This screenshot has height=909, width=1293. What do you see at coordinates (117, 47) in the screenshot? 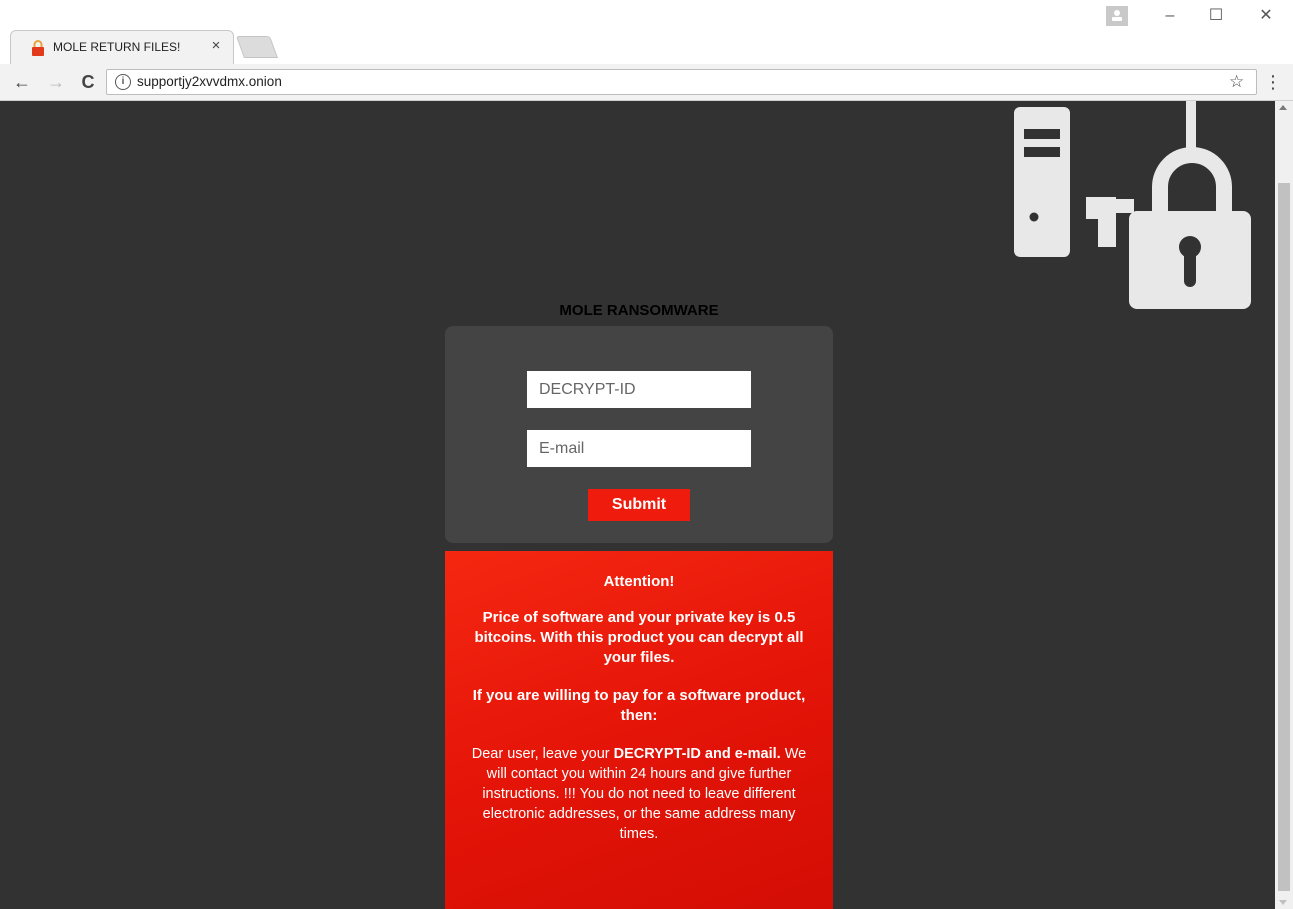
I see `tab-title: MOLE RETURN FILES!` at bounding box center [117, 47].